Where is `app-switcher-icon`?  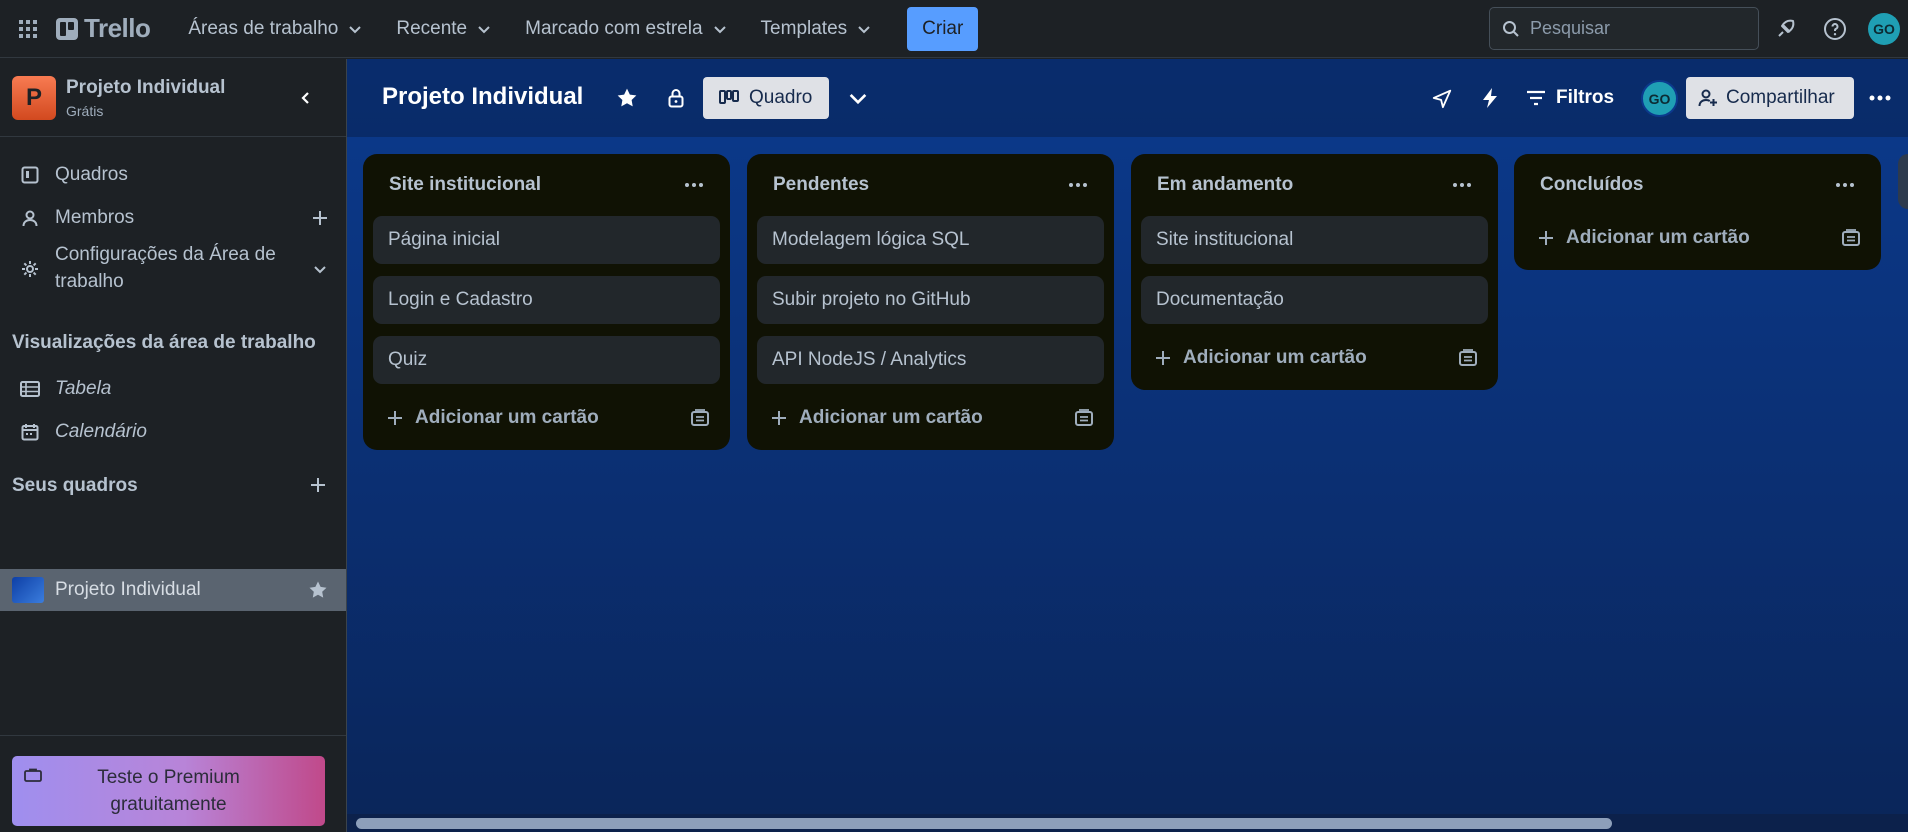 app-switcher-icon is located at coordinates (28, 29).